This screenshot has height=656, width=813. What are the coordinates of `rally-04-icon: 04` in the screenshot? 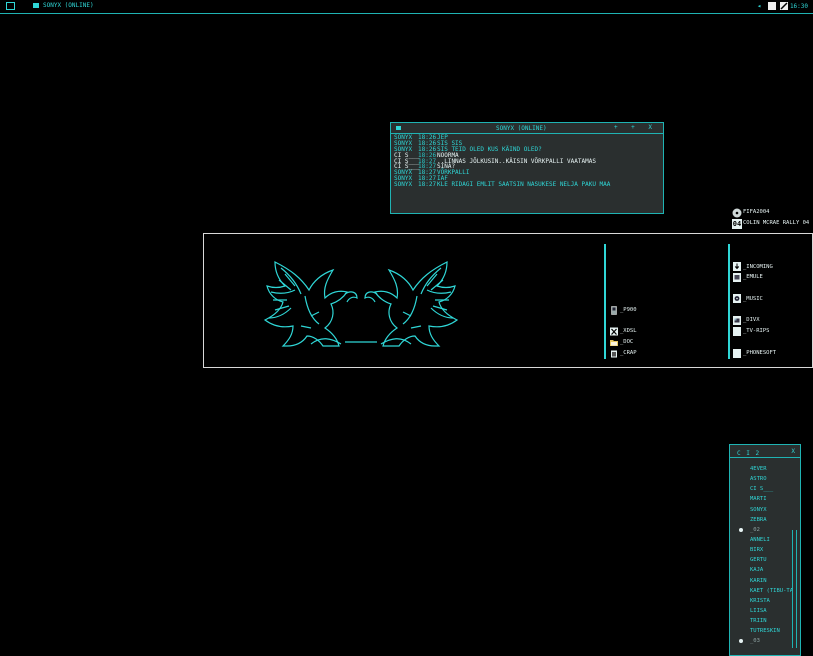 It's located at (737, 224).